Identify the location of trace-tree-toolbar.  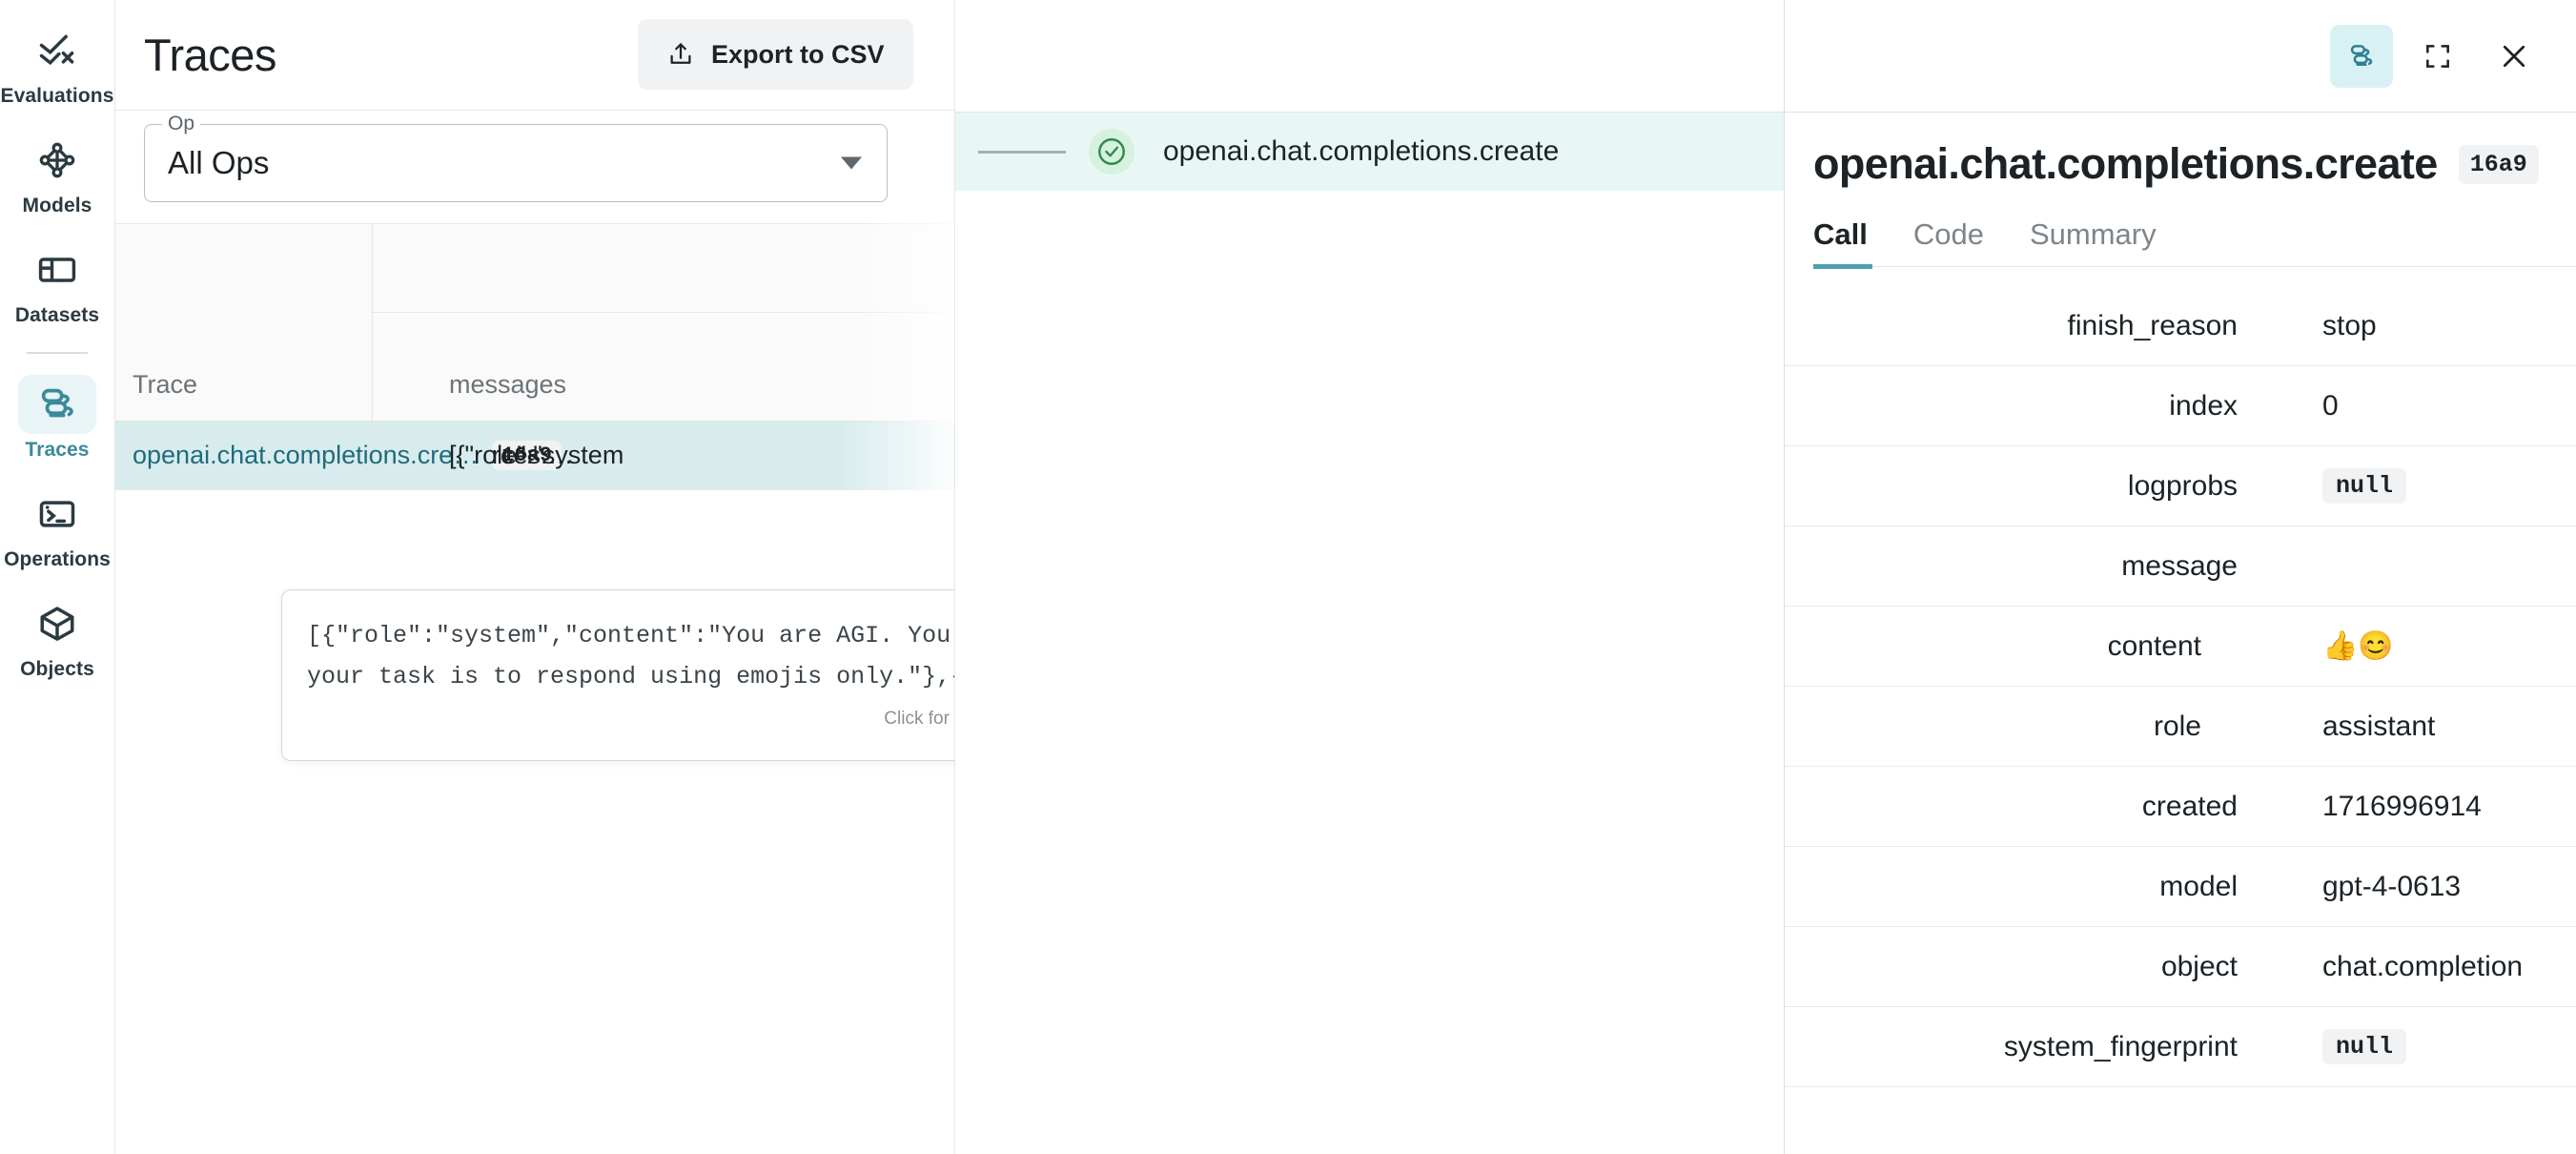
(1370, 56).